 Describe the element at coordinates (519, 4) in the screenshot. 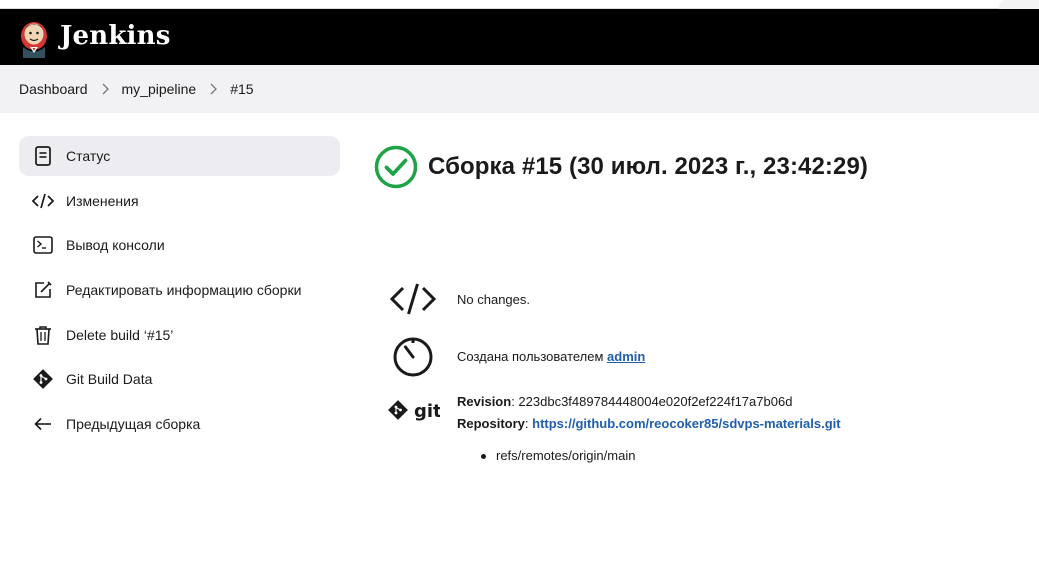

I see `browser-top-strip` at that location.